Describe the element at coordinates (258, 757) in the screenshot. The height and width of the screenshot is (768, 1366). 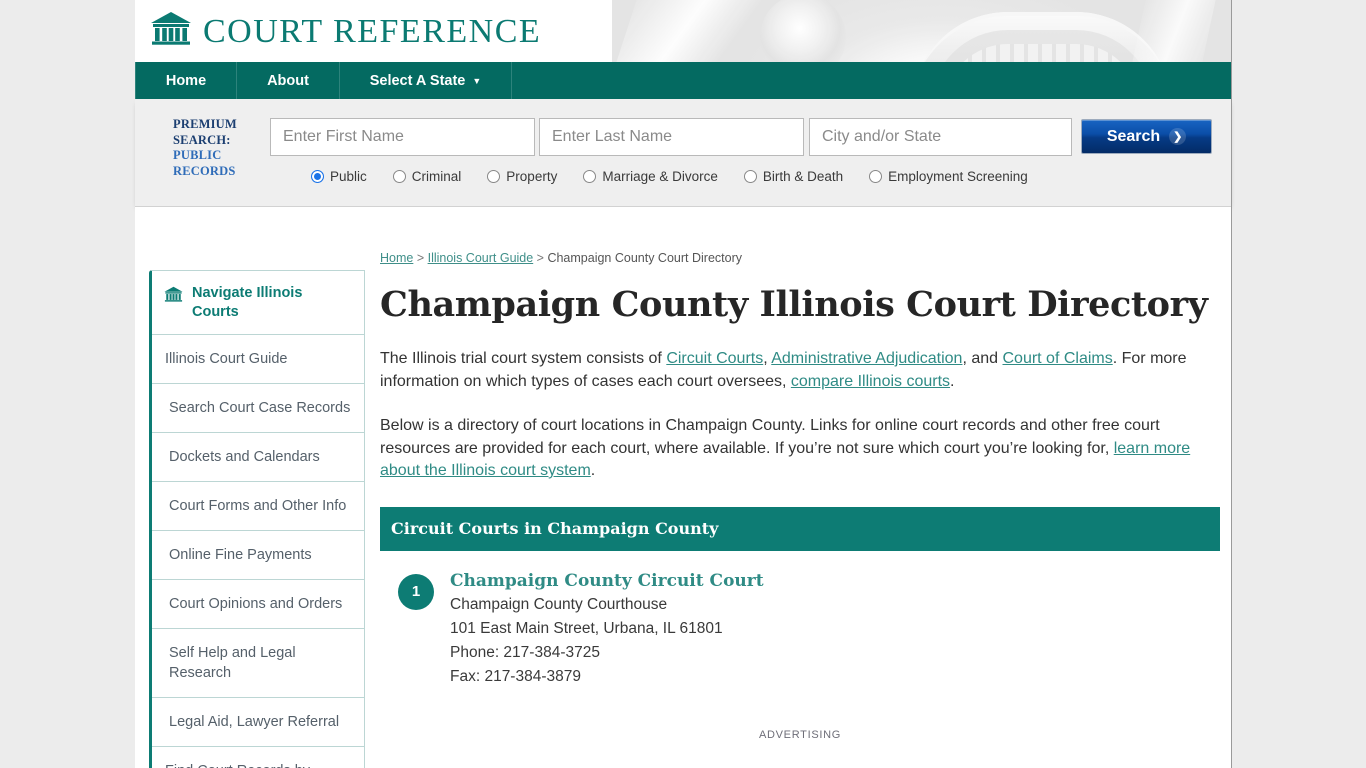
I see `sidebar-item-find-court-records-by-illinois-county: Find Court Records by Illinois County` at that location.